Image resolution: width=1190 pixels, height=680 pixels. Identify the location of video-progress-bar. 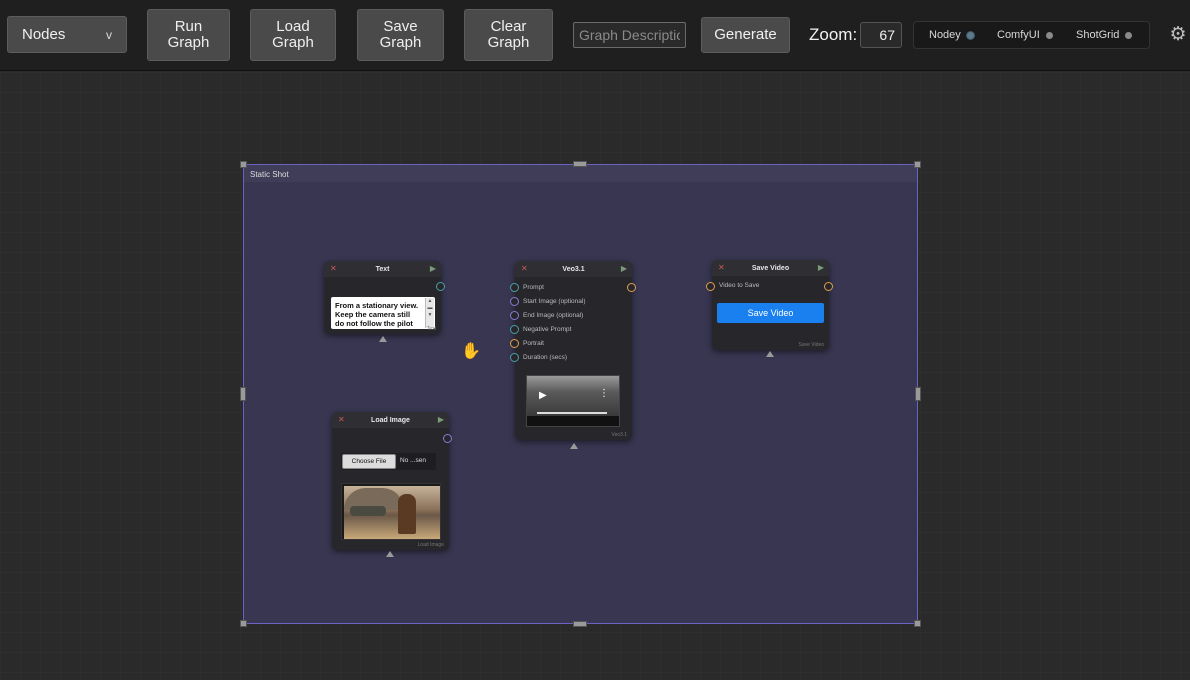
(572, 413).